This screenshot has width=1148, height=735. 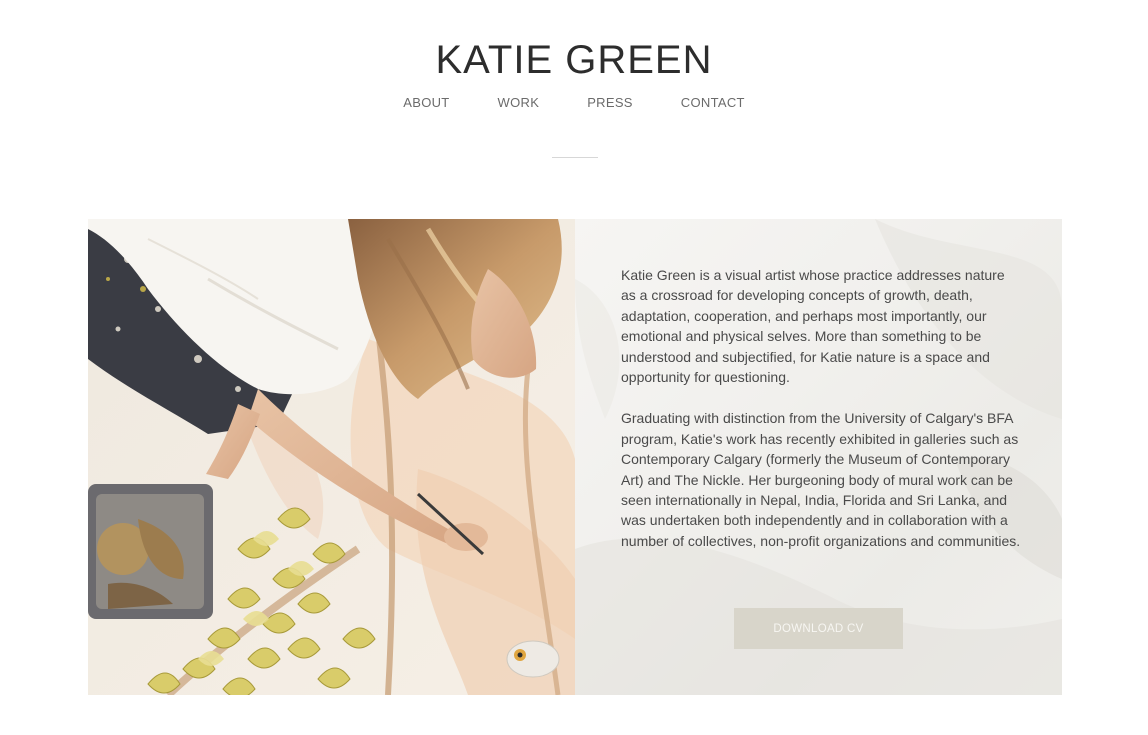 I want to click on nav-about: ABOUT, so click(x=426, y=102).